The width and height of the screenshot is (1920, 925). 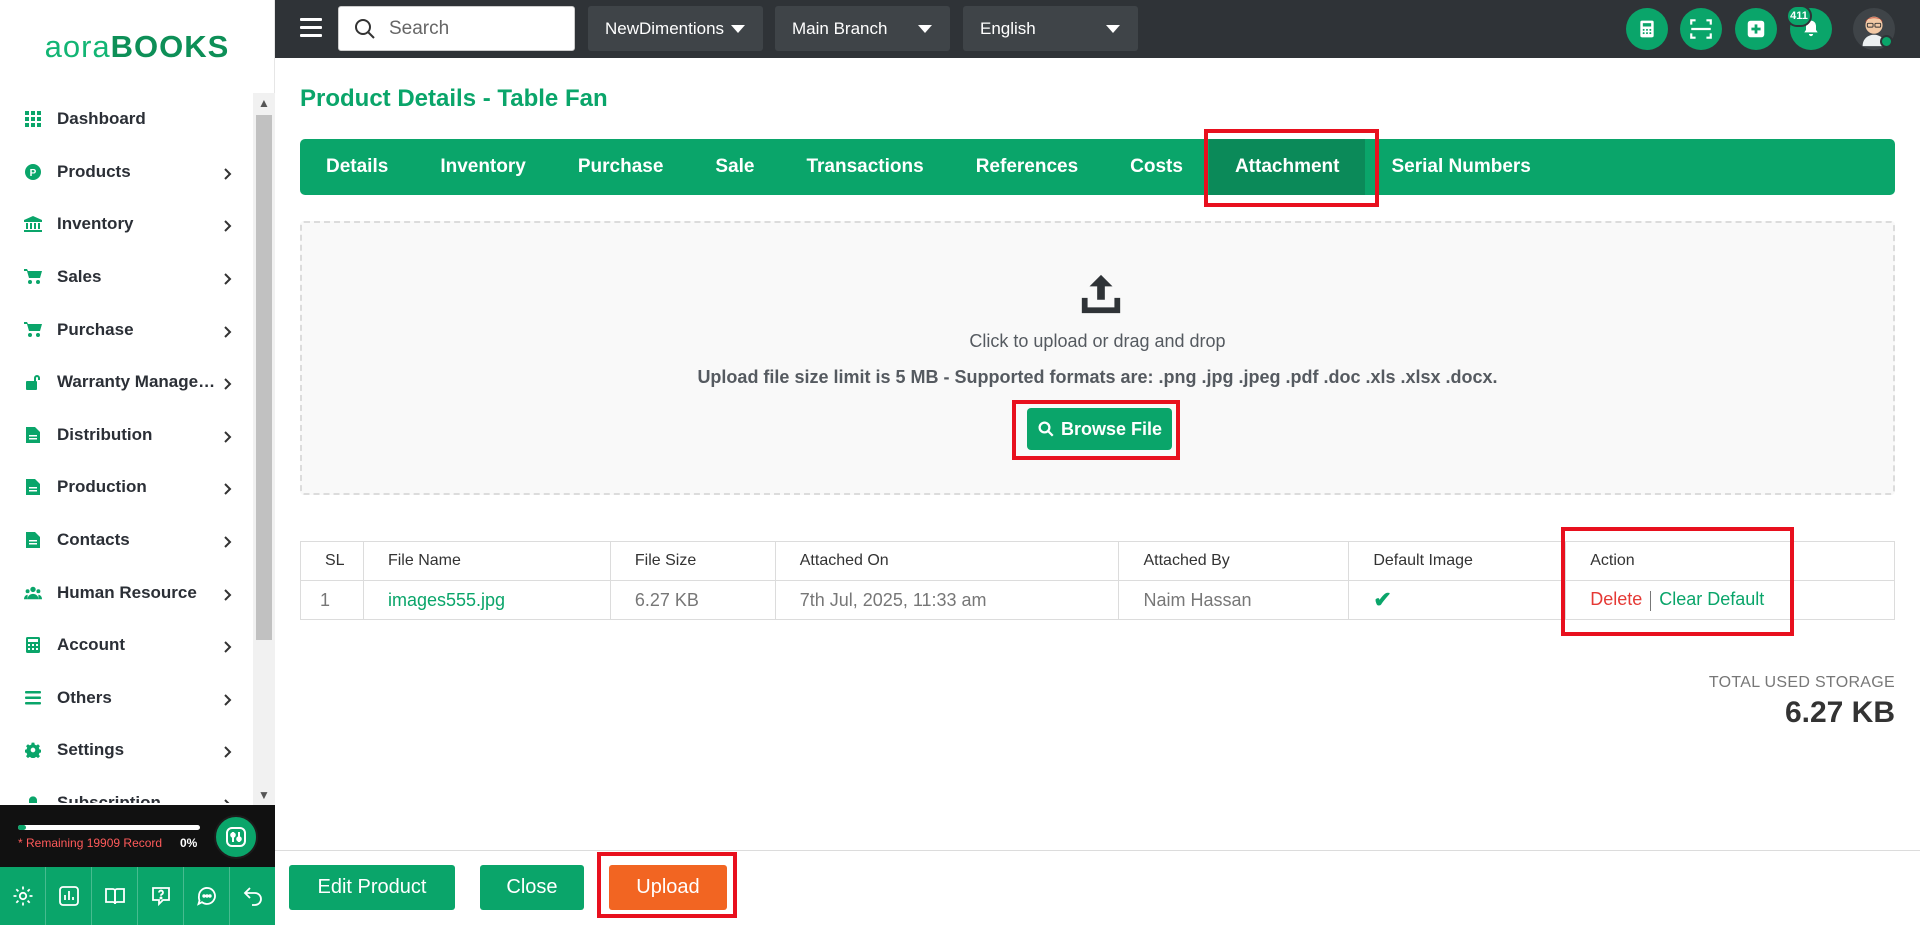 What do you see at coordinates (264, 795) in the screenshot?
I see `scroll-down-icon: ▼` at bounding box center [264, 795].